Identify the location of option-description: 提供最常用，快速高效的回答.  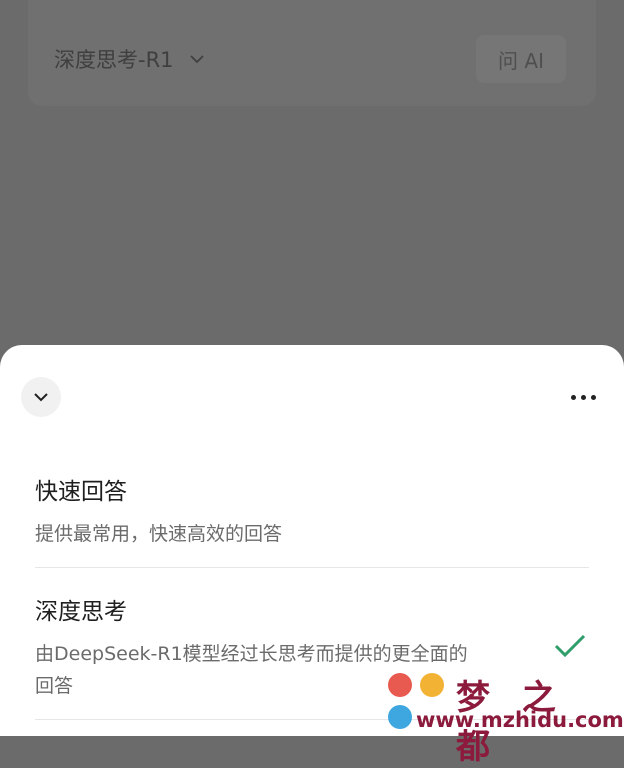
(159, 534).